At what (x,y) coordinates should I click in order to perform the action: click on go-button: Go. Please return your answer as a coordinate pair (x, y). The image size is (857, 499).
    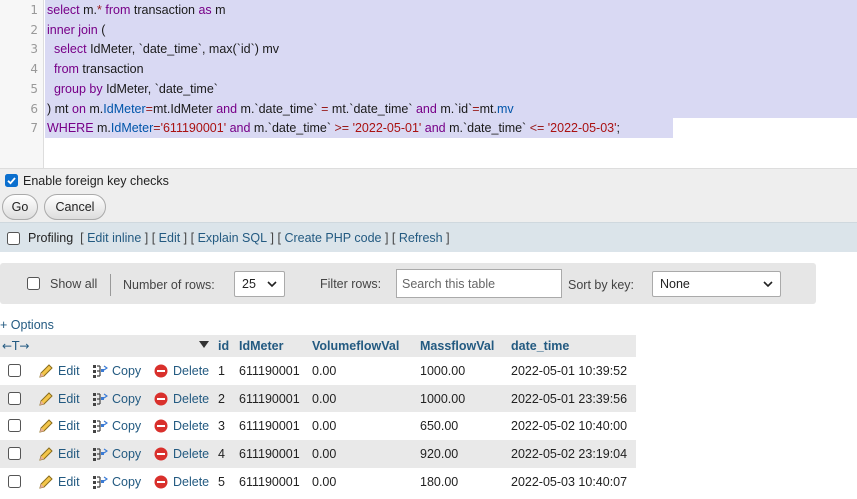
    Looking at the image, I should click on (20, 207).